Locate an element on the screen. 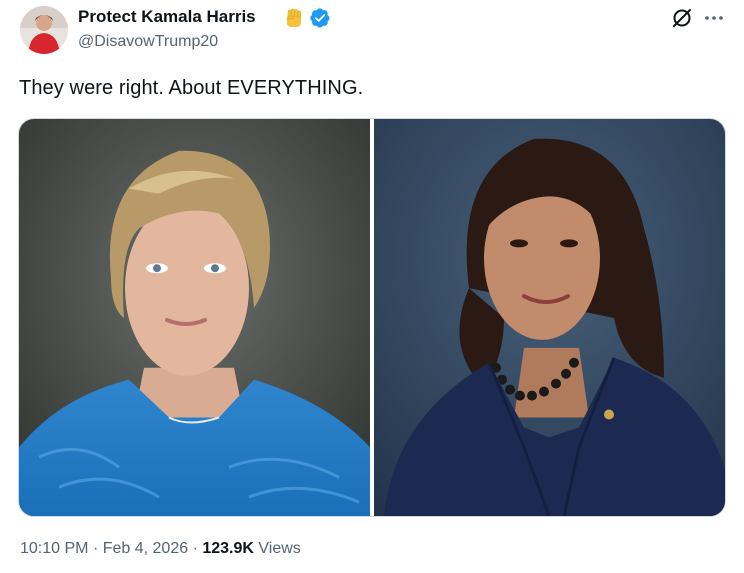 The width and height of the screenshot is (744, 573). tweet-date: Feb 4, 2026 is located at coordinates (145, 548).